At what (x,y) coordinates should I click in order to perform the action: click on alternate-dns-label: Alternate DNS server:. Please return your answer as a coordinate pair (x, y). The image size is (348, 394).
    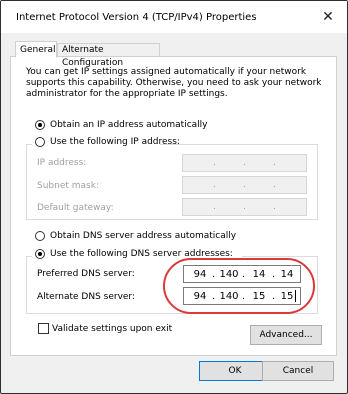
    Looking at the image, I should click on (86, 297).